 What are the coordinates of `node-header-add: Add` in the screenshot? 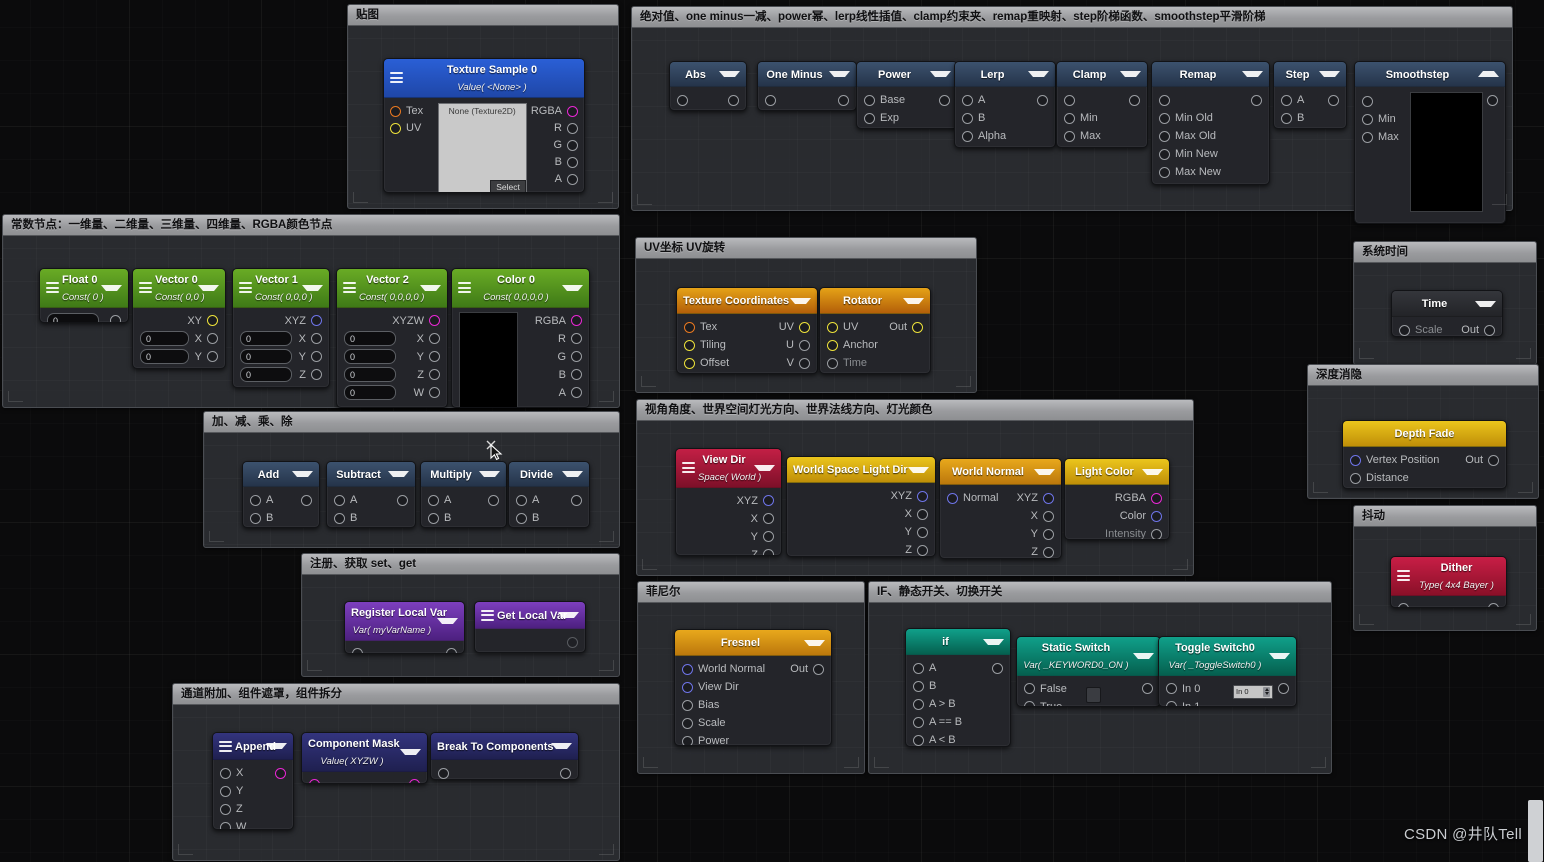 It's located at (281, 474).